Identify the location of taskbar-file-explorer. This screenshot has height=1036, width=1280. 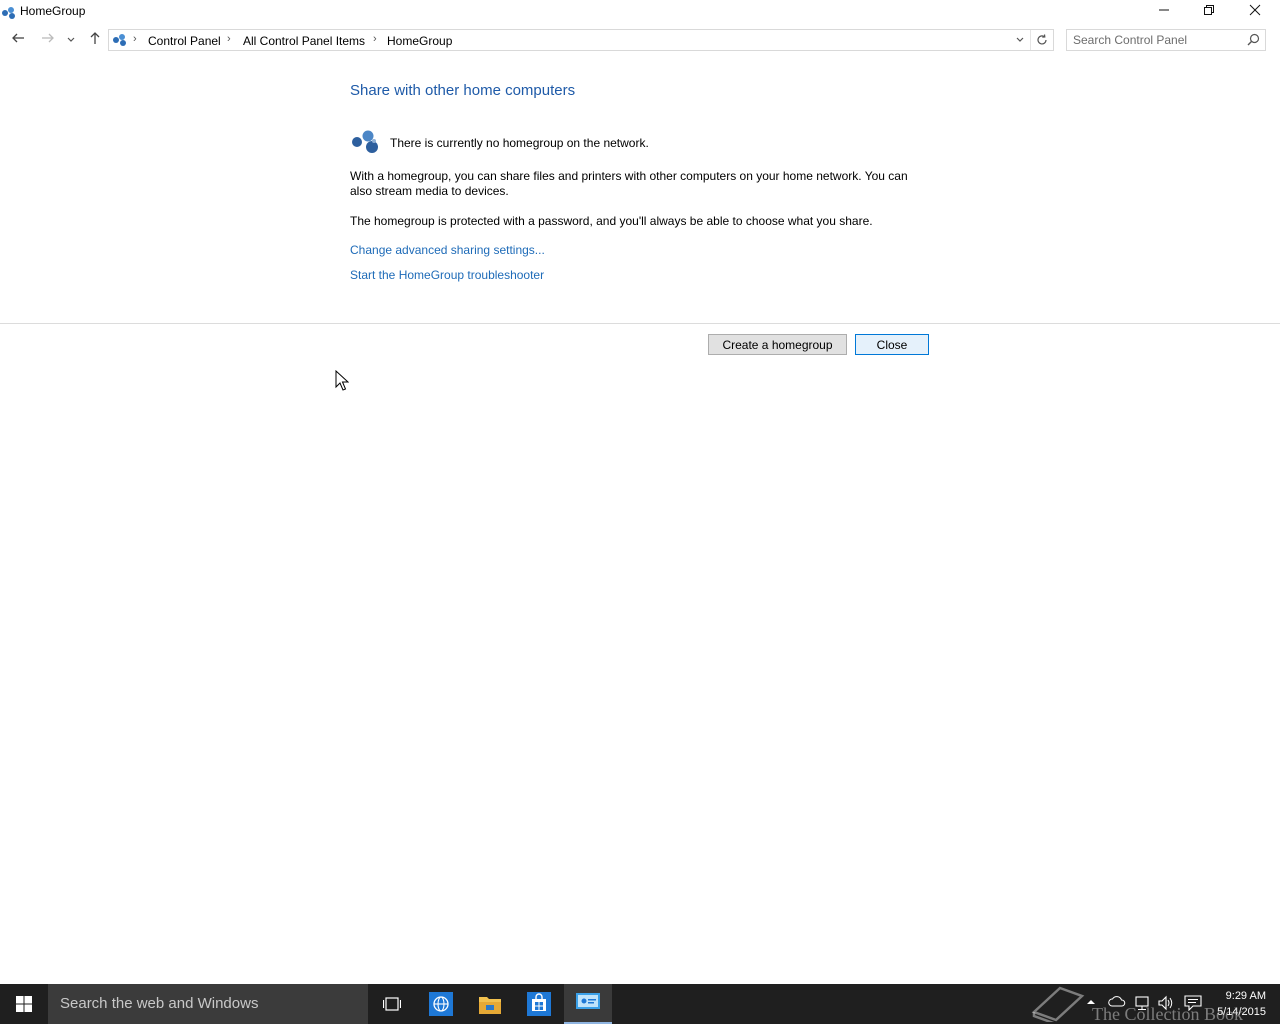
(490, 1004).